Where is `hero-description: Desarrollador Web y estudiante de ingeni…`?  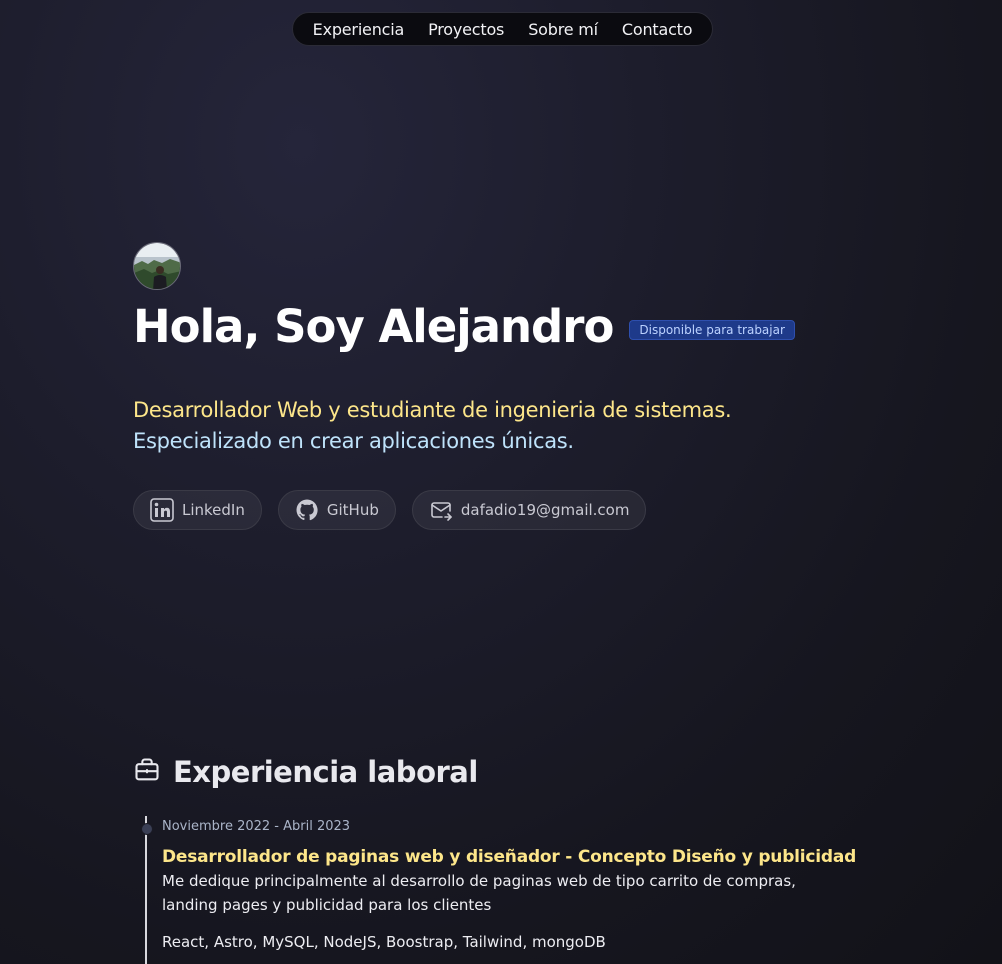 hero-description: Desarrollador Web y estudiante de ingeni… is located at coordinates (453, 426).